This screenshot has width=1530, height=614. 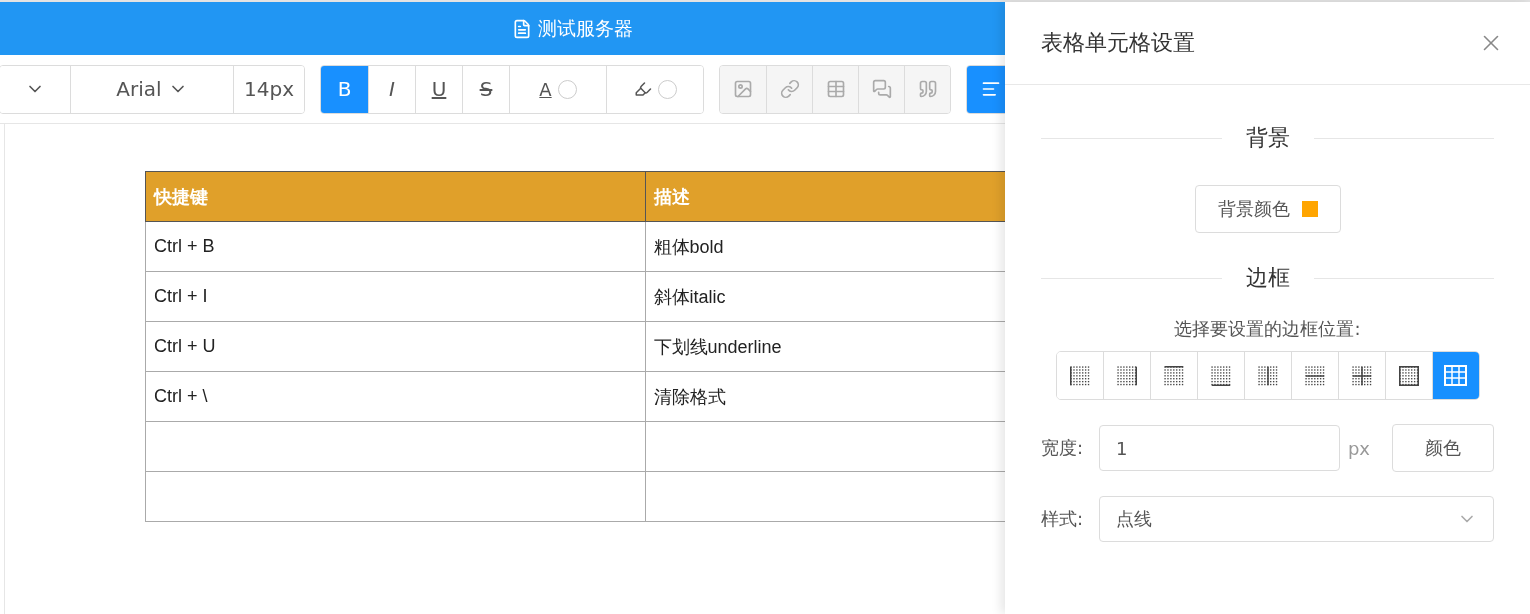 I want to click on unit-label: px, so click(x=1358, y=448).